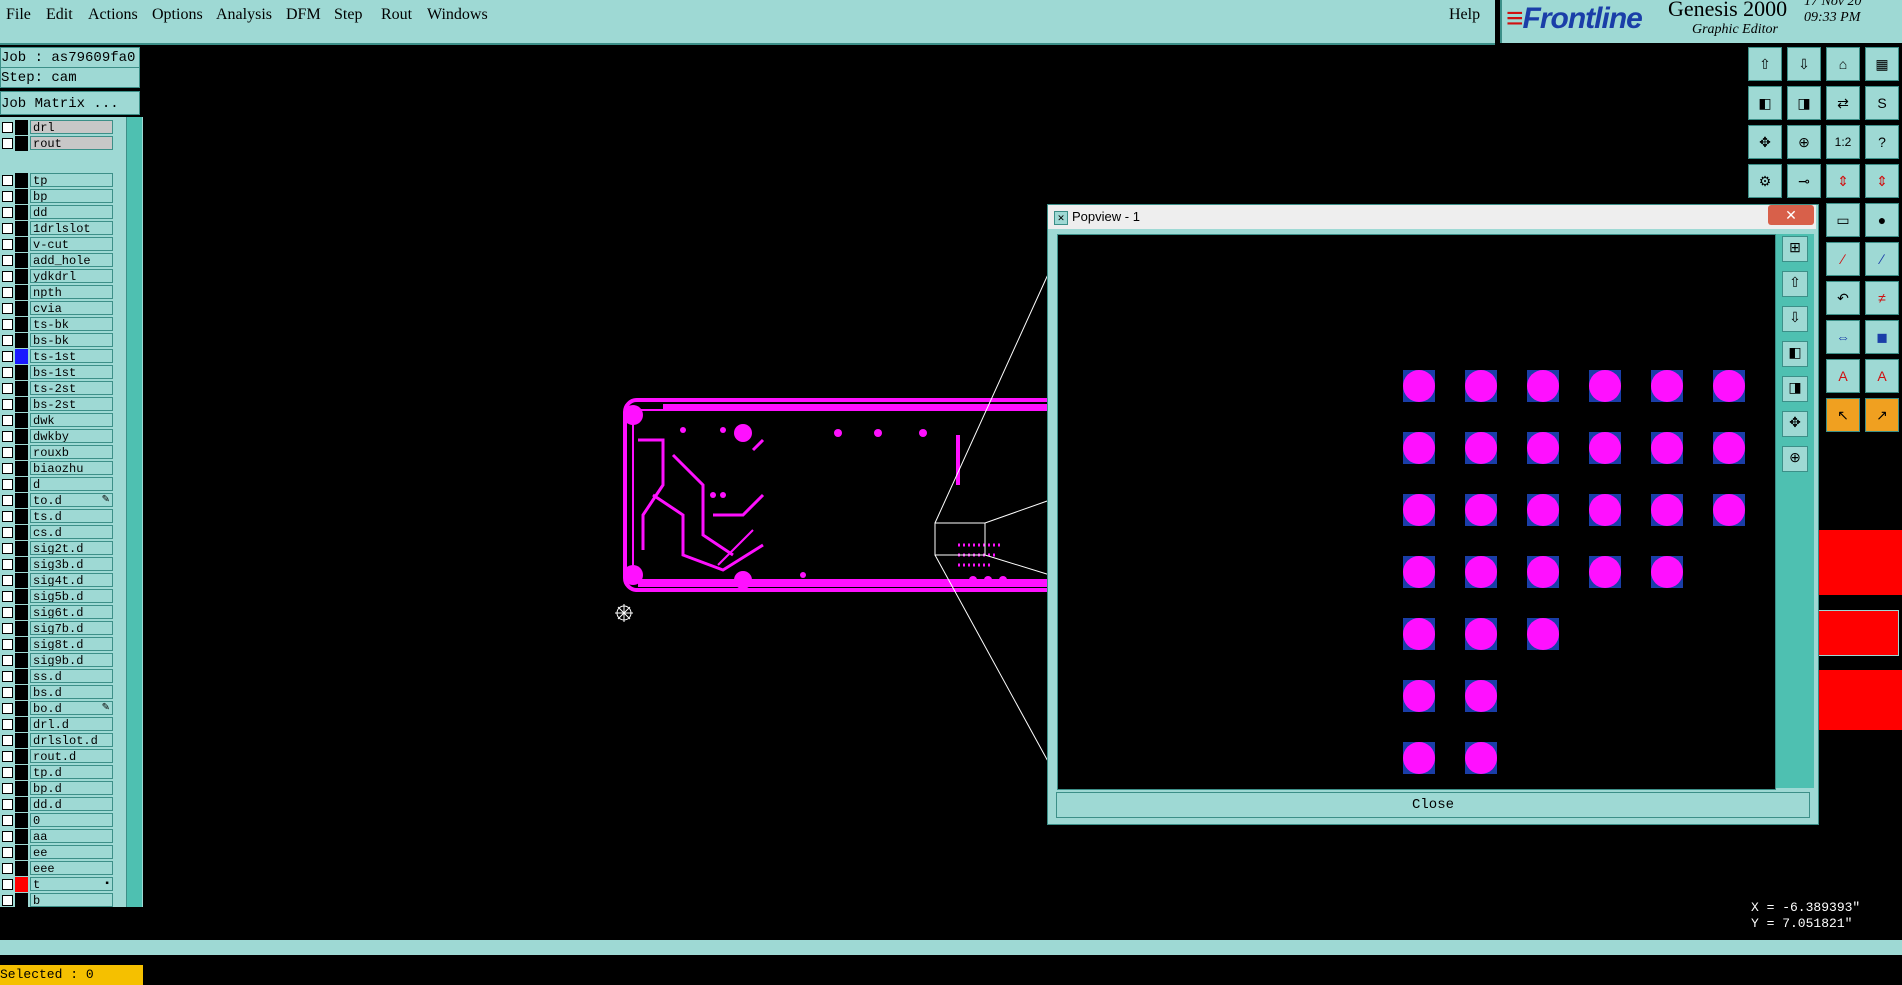 This screenshot has width=1902, height=985. I want to click on layer-row: cs.d, so click(57, 532).